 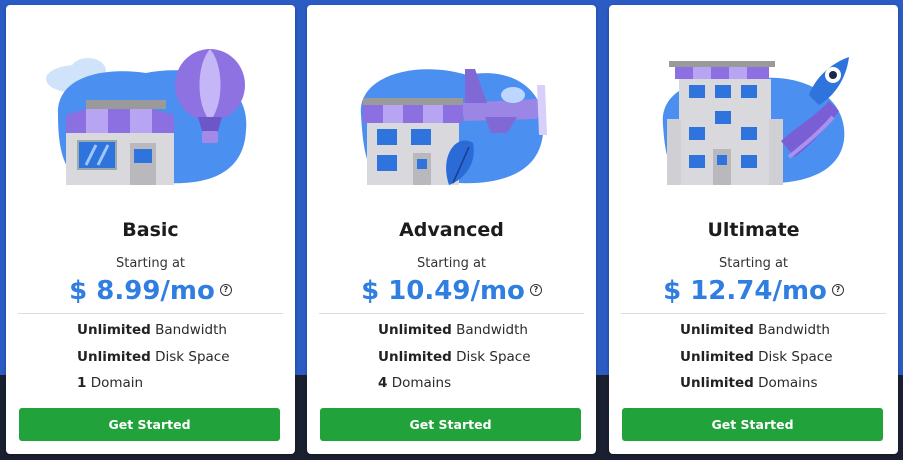 What do you see at coordinates (745, 291) in the screenshot?
I see `plan-price: $ 12.74/mo` at bounding box center [745, 291].